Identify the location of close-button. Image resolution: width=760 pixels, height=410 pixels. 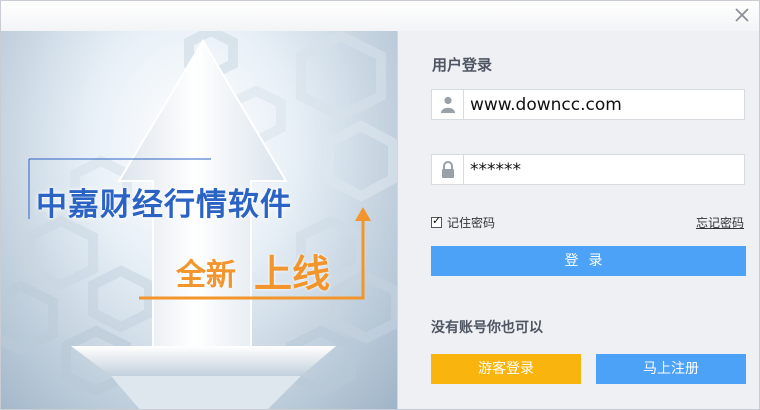
(742, 15).